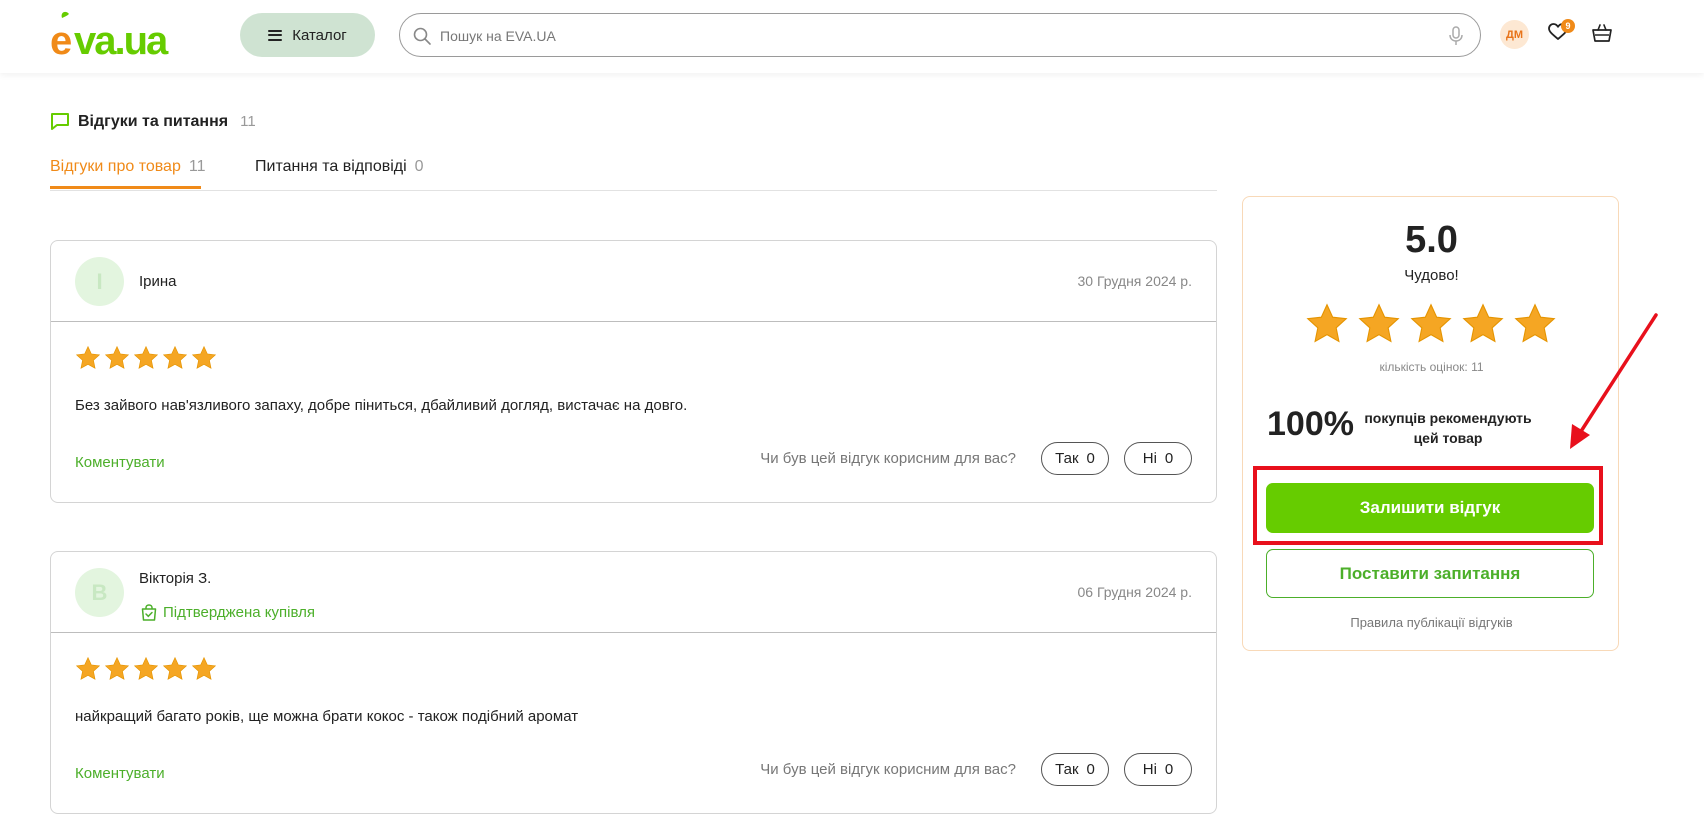  What do you see at coordinates (121, 39) in the screenshot?
I see `svg-text: va.ua` at bounding box center [121, 39].